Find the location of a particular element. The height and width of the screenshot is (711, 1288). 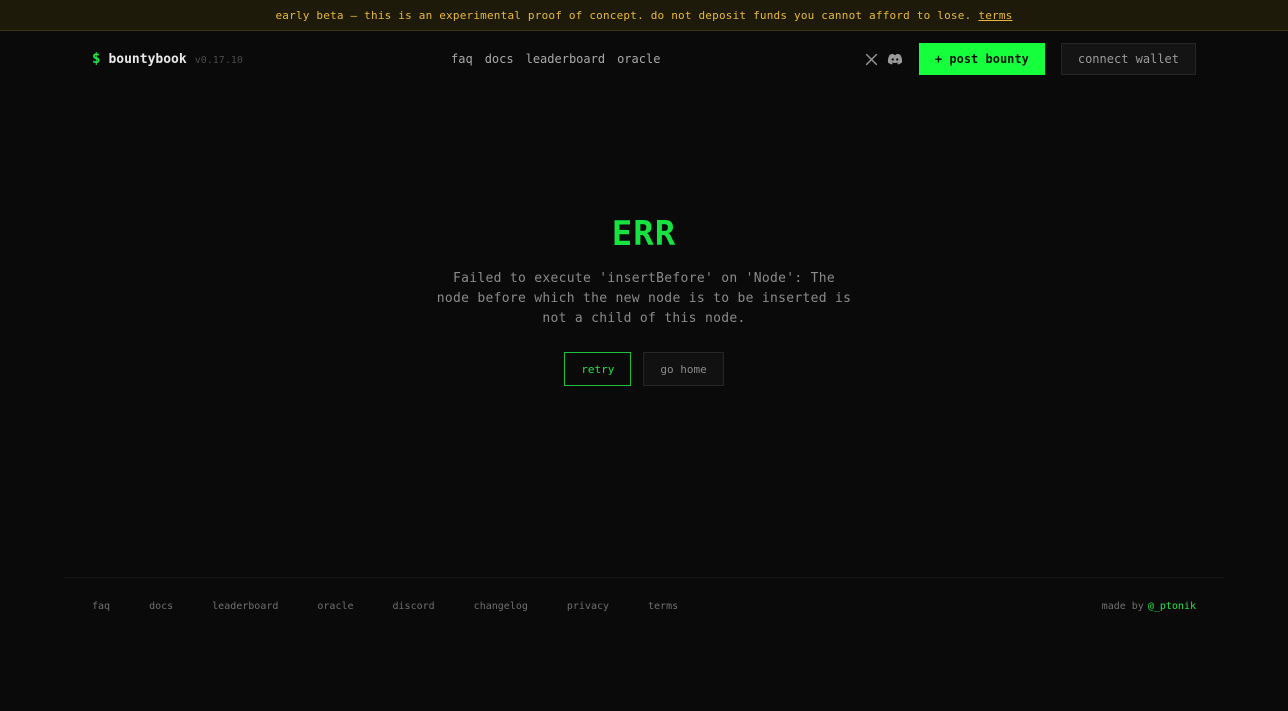

footer-divider is located at coordinates (644, 577).